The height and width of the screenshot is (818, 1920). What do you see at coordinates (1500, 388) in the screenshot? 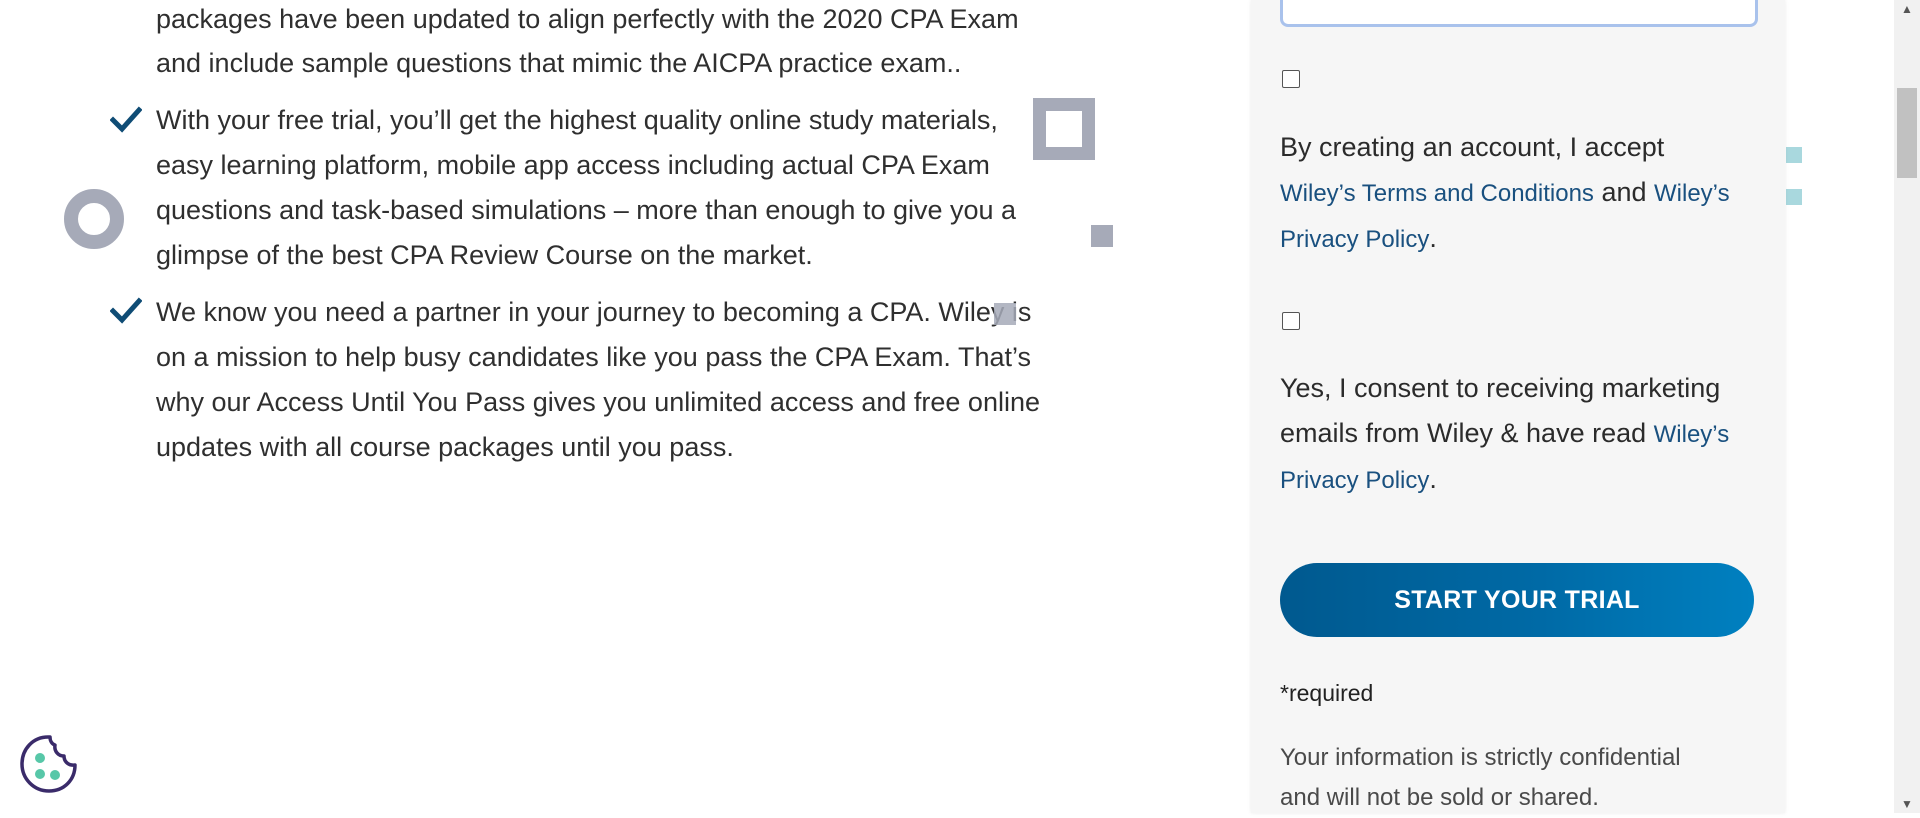
I see `marketing-line-1: Yes, I consent to receiving marketing` at bounding box center [1500, 388].